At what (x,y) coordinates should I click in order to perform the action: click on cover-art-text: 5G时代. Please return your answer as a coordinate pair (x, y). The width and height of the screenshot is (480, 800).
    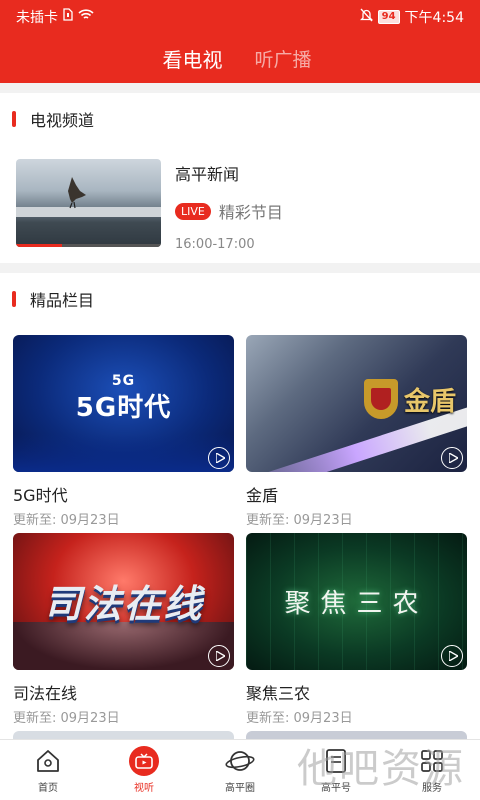
    Looking at the image, I should click on (123, 408).